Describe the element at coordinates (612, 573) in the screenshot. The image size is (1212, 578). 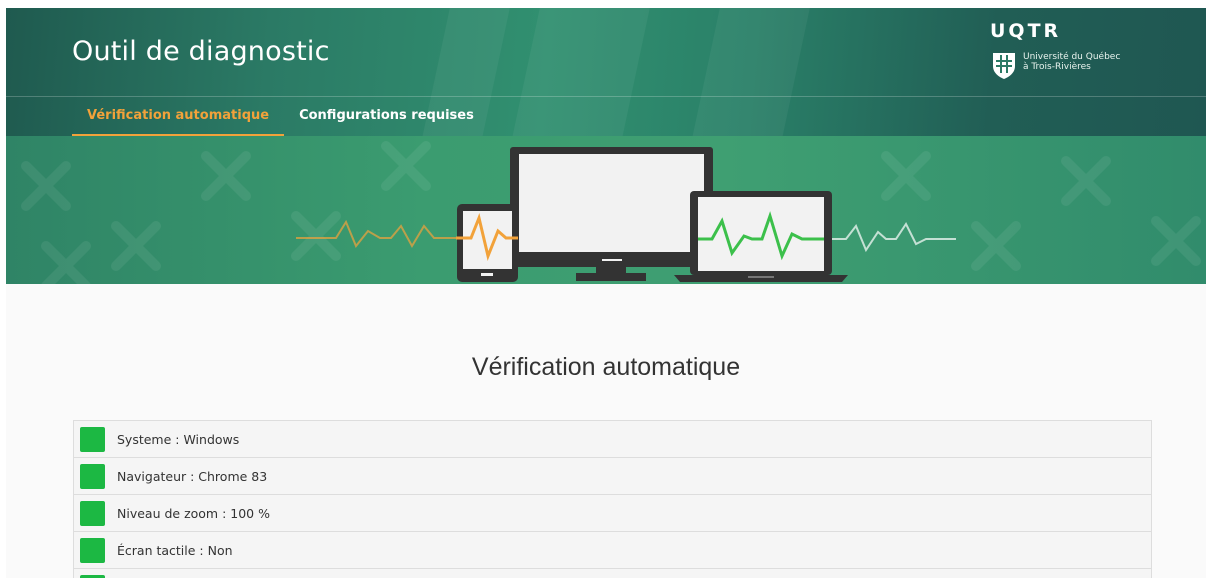
I see `check-row-partial` at that location.